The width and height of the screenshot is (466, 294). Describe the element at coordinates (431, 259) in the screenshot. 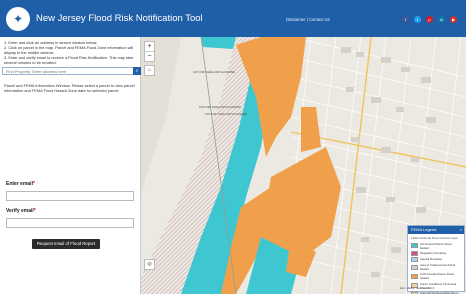

I see `legend-item-label: Special Floodway` at that location.